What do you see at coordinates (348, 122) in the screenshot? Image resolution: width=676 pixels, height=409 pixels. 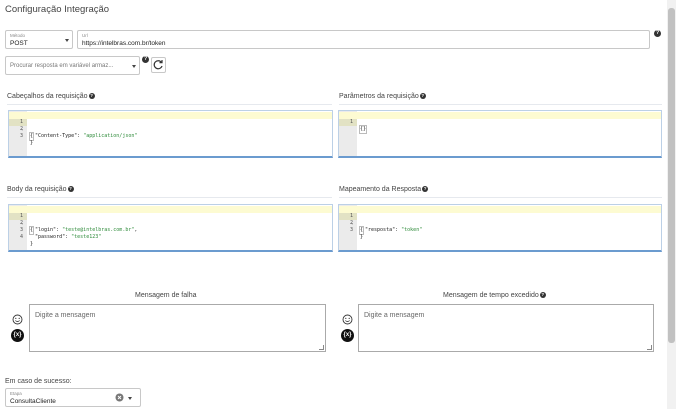 I see `line-number: 1` at bounding box center [348, 122].